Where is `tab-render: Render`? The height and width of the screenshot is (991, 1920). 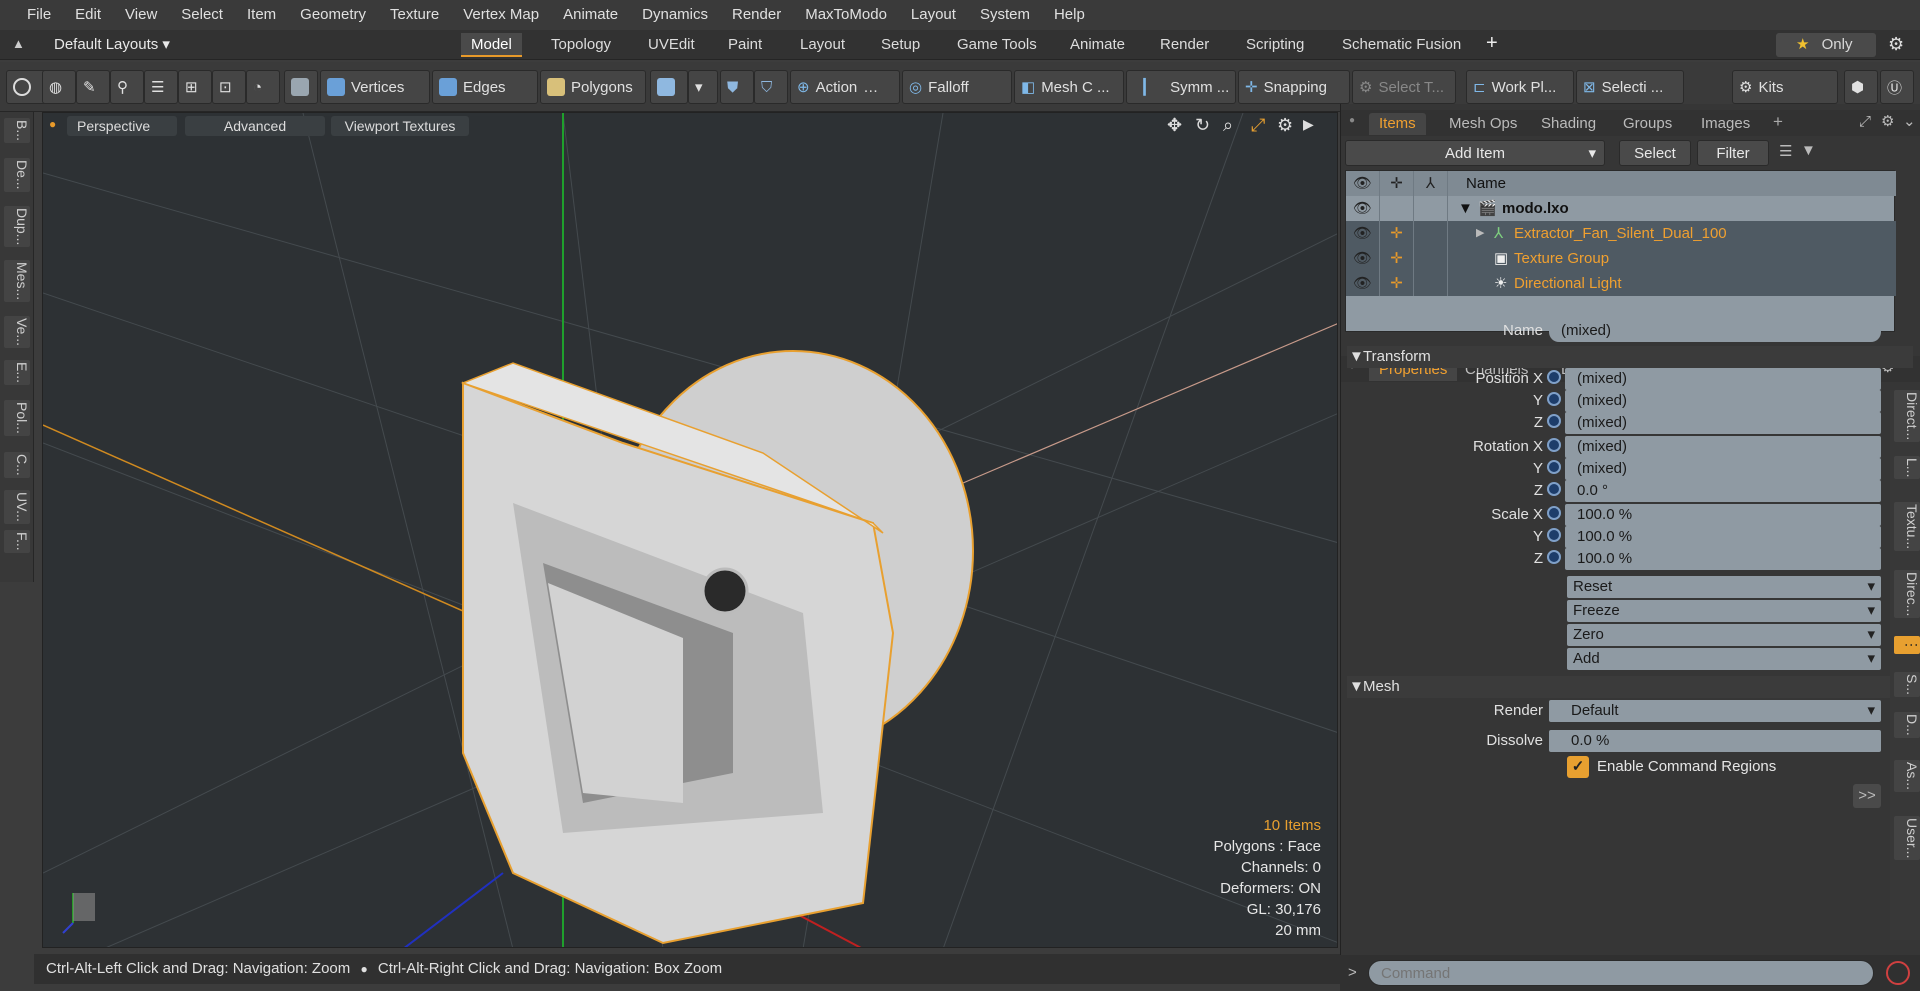 tab-render: Render is located at coordinates (1184, 45).